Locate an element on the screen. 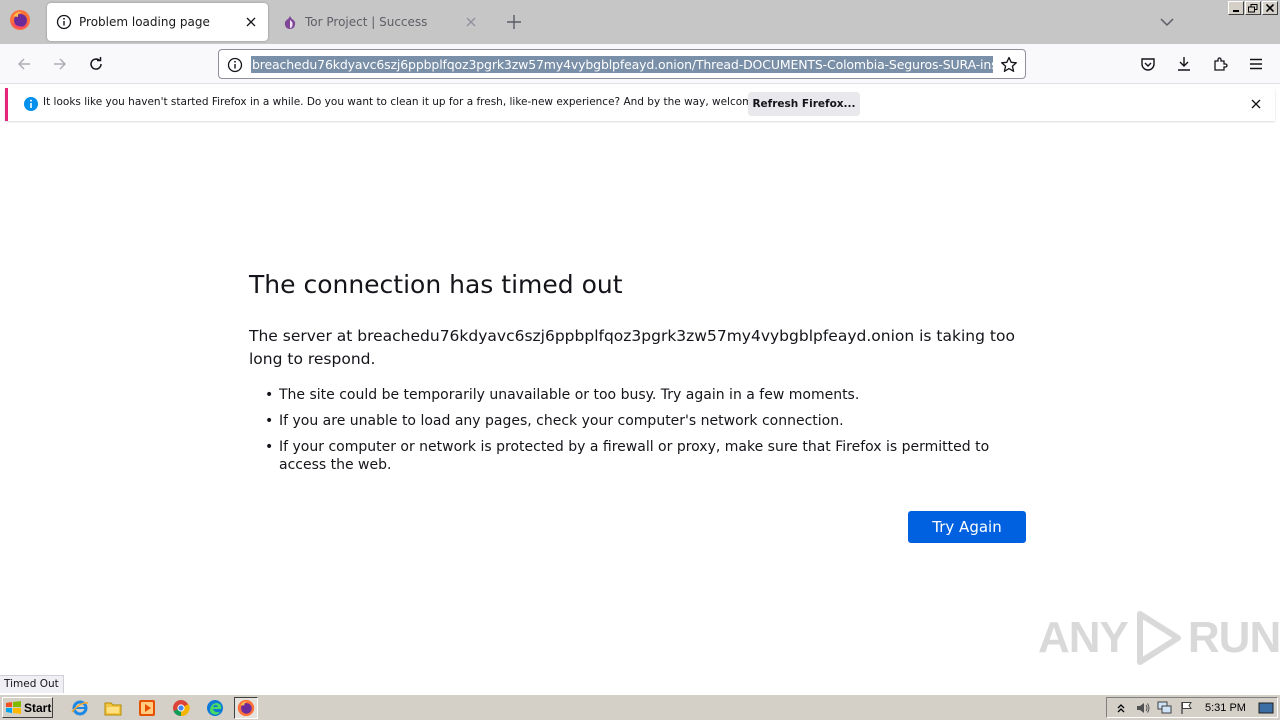 This screenshot has width=1280, height=720. back-button is located at coordinates (24, 64).